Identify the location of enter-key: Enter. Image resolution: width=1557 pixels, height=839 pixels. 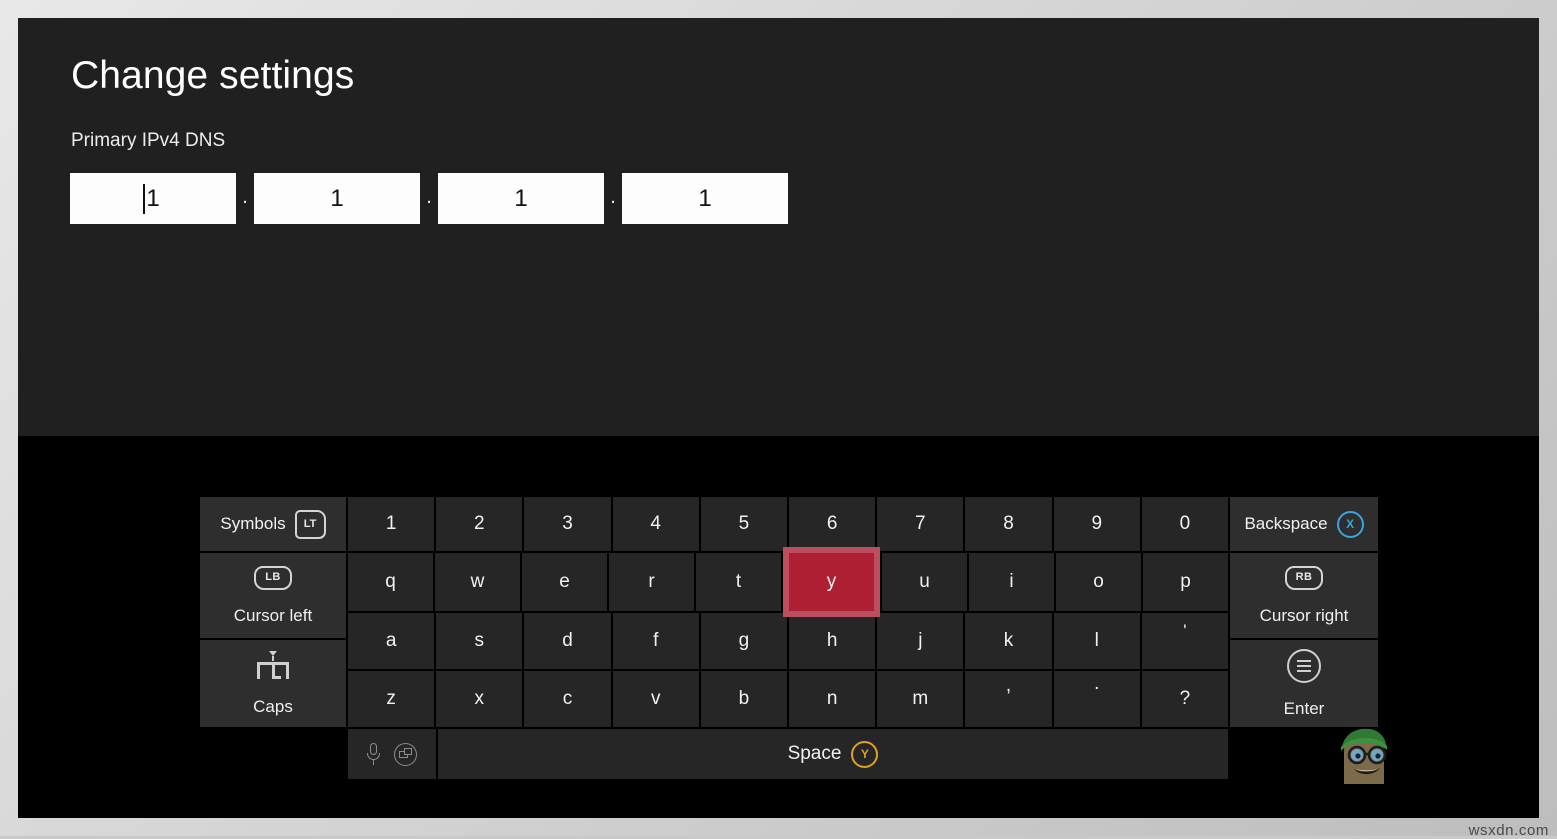
(1304, 683).